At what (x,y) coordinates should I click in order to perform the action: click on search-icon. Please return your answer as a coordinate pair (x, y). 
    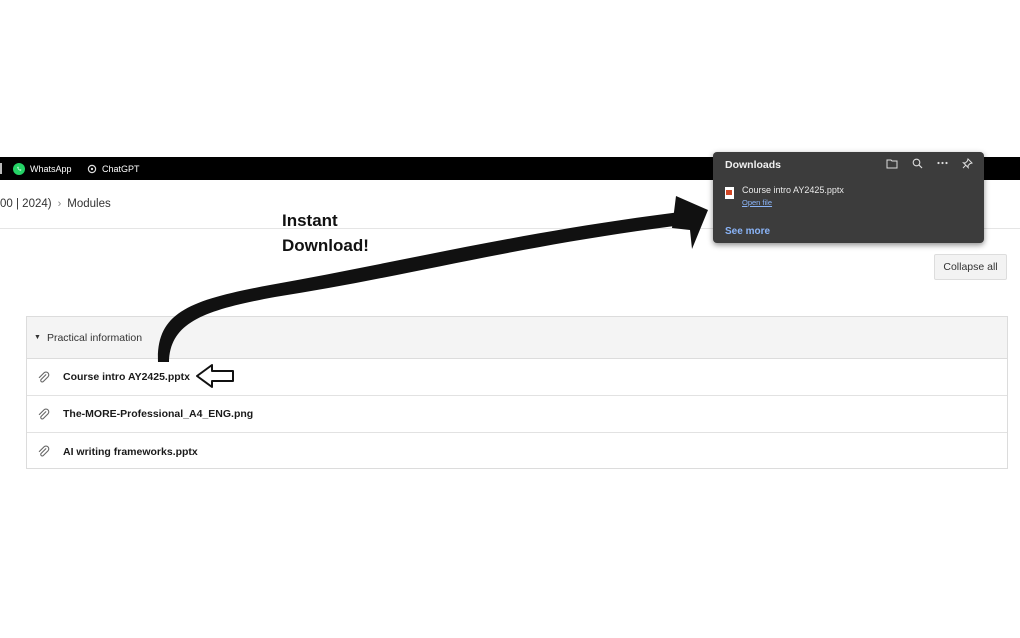
    Looking at the image, I should click on (917, 163).